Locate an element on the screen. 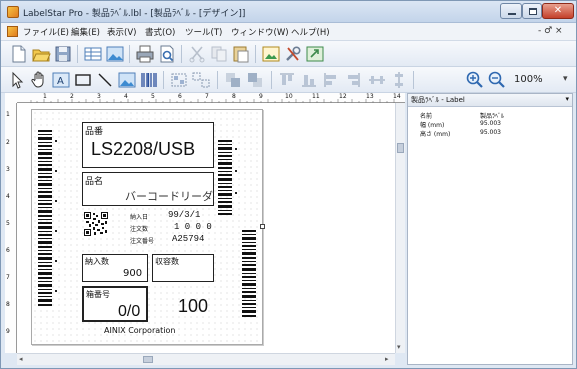 The width and height of the screenshot is (577, 369). rectangle-tool is located at coordinates (83, 80).